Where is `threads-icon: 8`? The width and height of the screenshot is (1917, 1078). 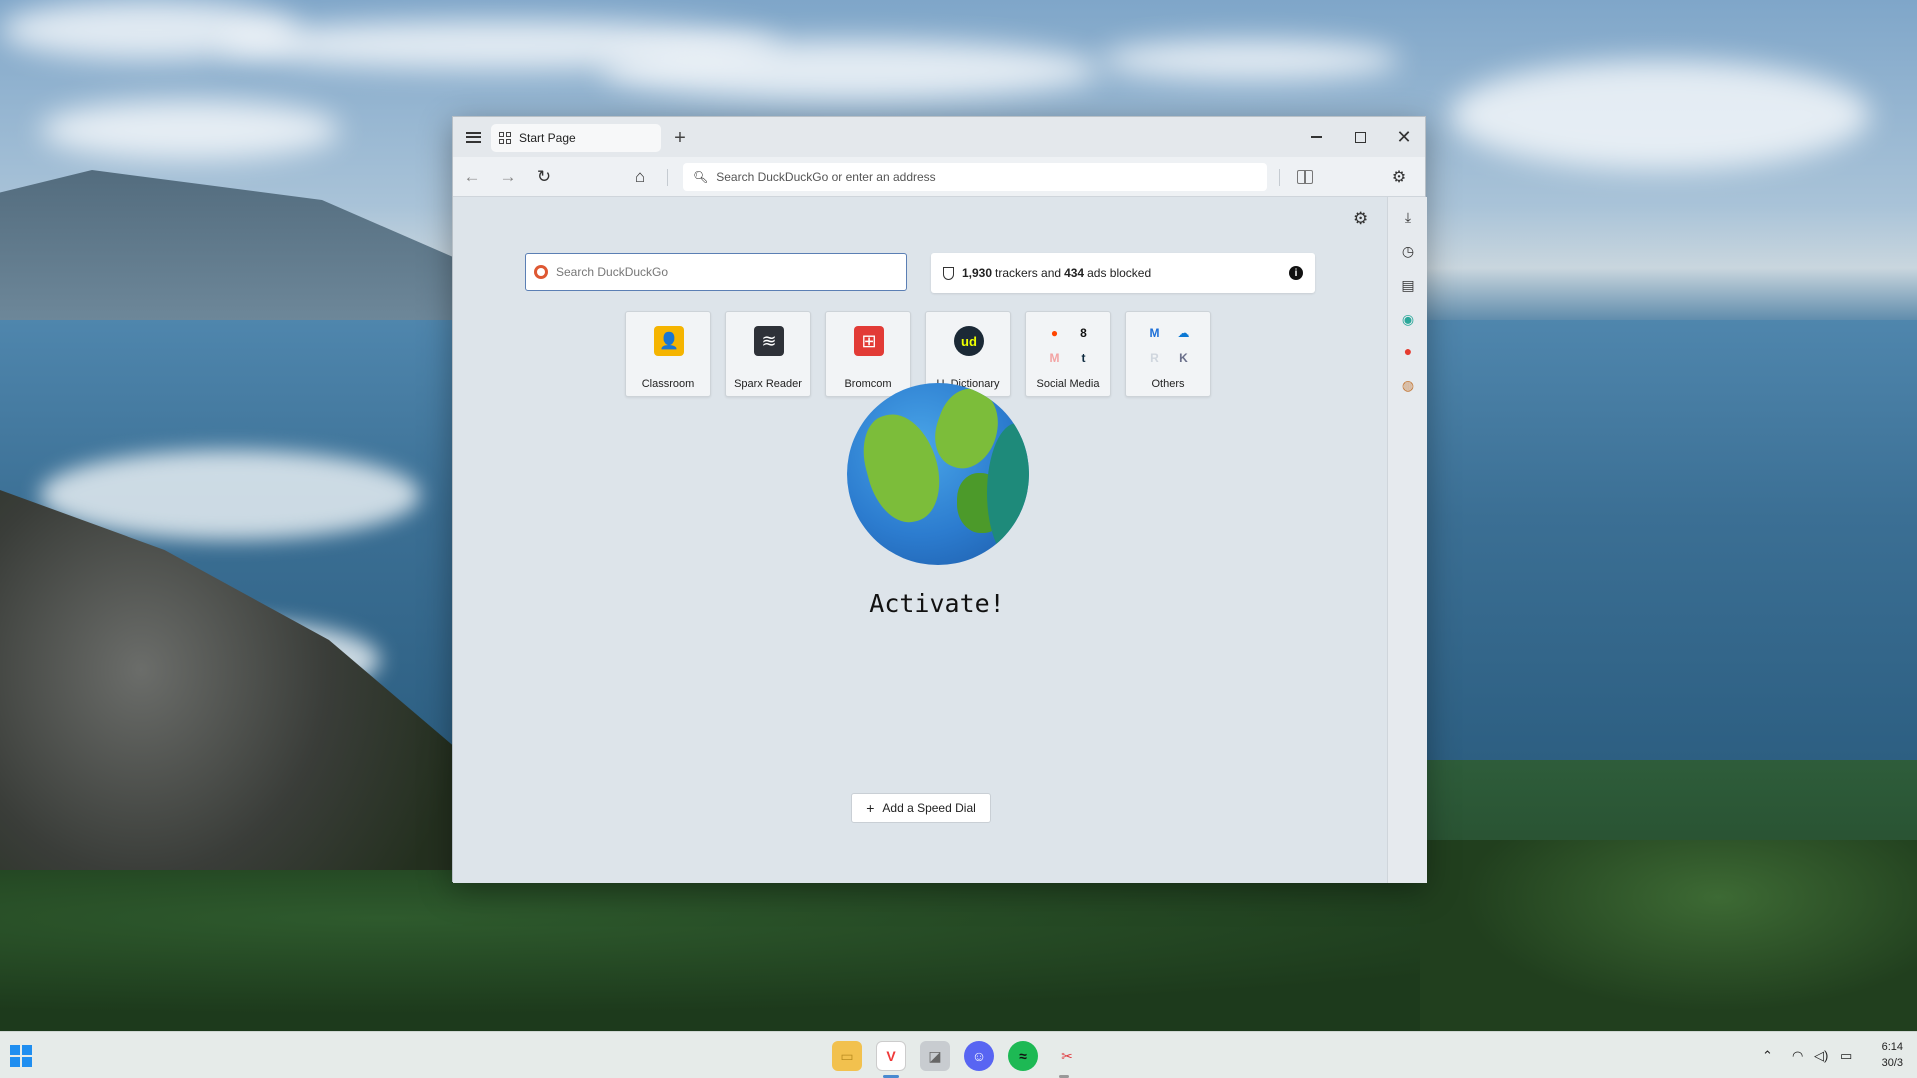
threads-icon: 8 is located at coordinates (1083, 332).